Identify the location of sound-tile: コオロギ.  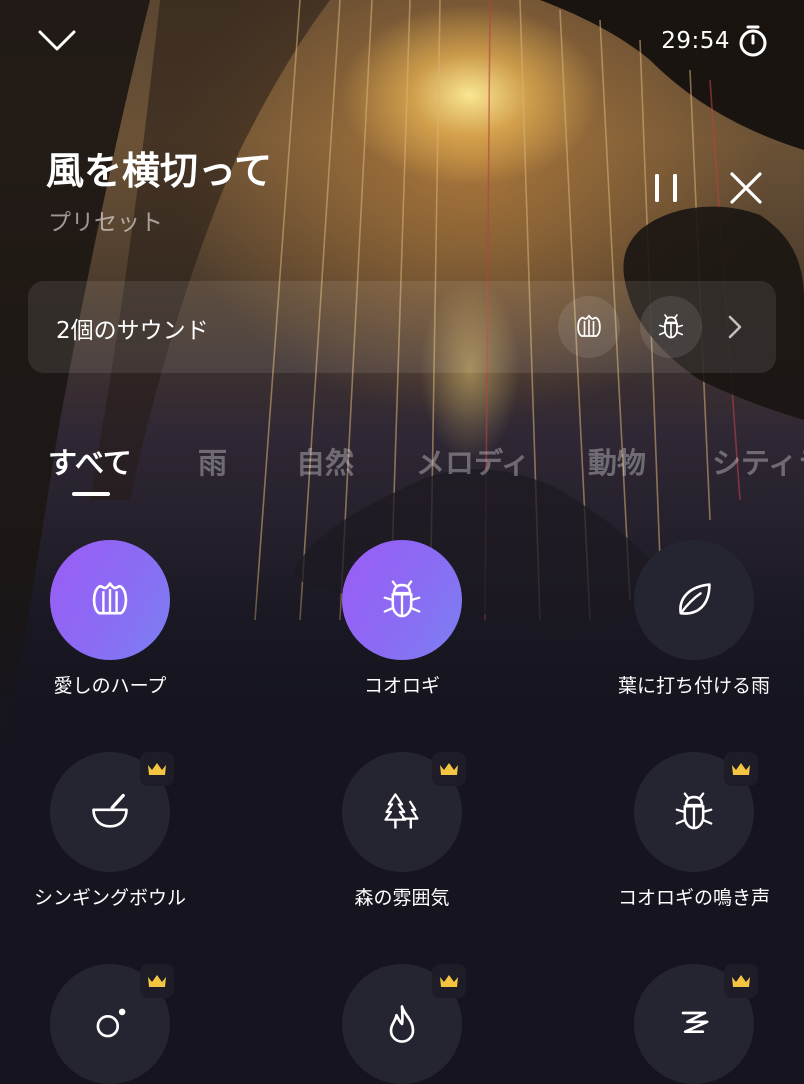
(402, 640).